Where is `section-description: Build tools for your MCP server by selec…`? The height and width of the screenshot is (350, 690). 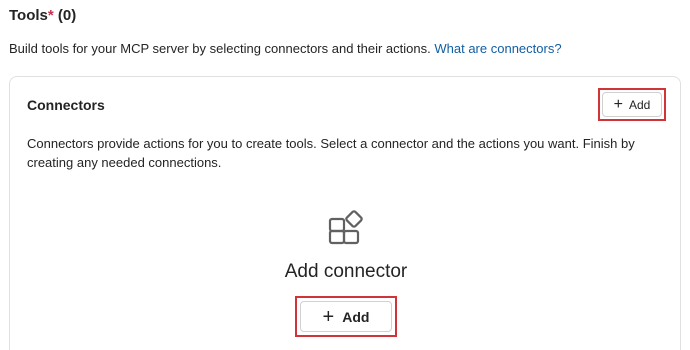 section-description: Build tools for your MCP server by selec… is located at coordinates (285, 48).